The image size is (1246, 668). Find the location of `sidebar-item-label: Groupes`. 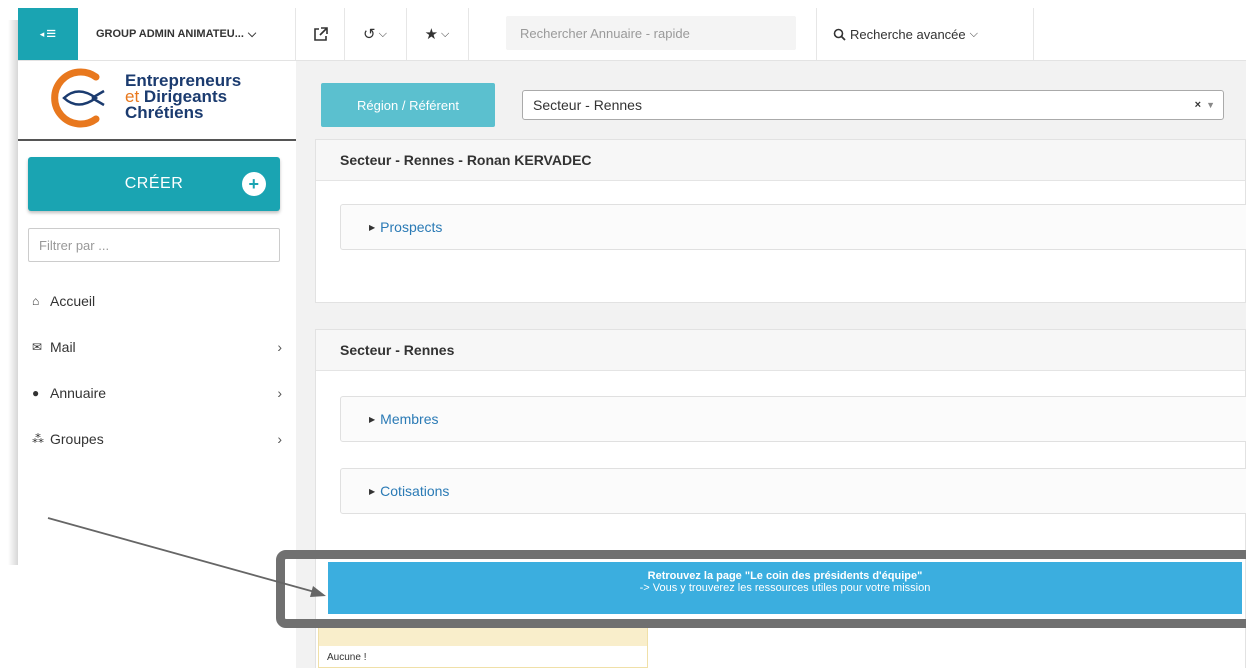

sidebar-item-label: Groupes is located at coordinates (77, 439).